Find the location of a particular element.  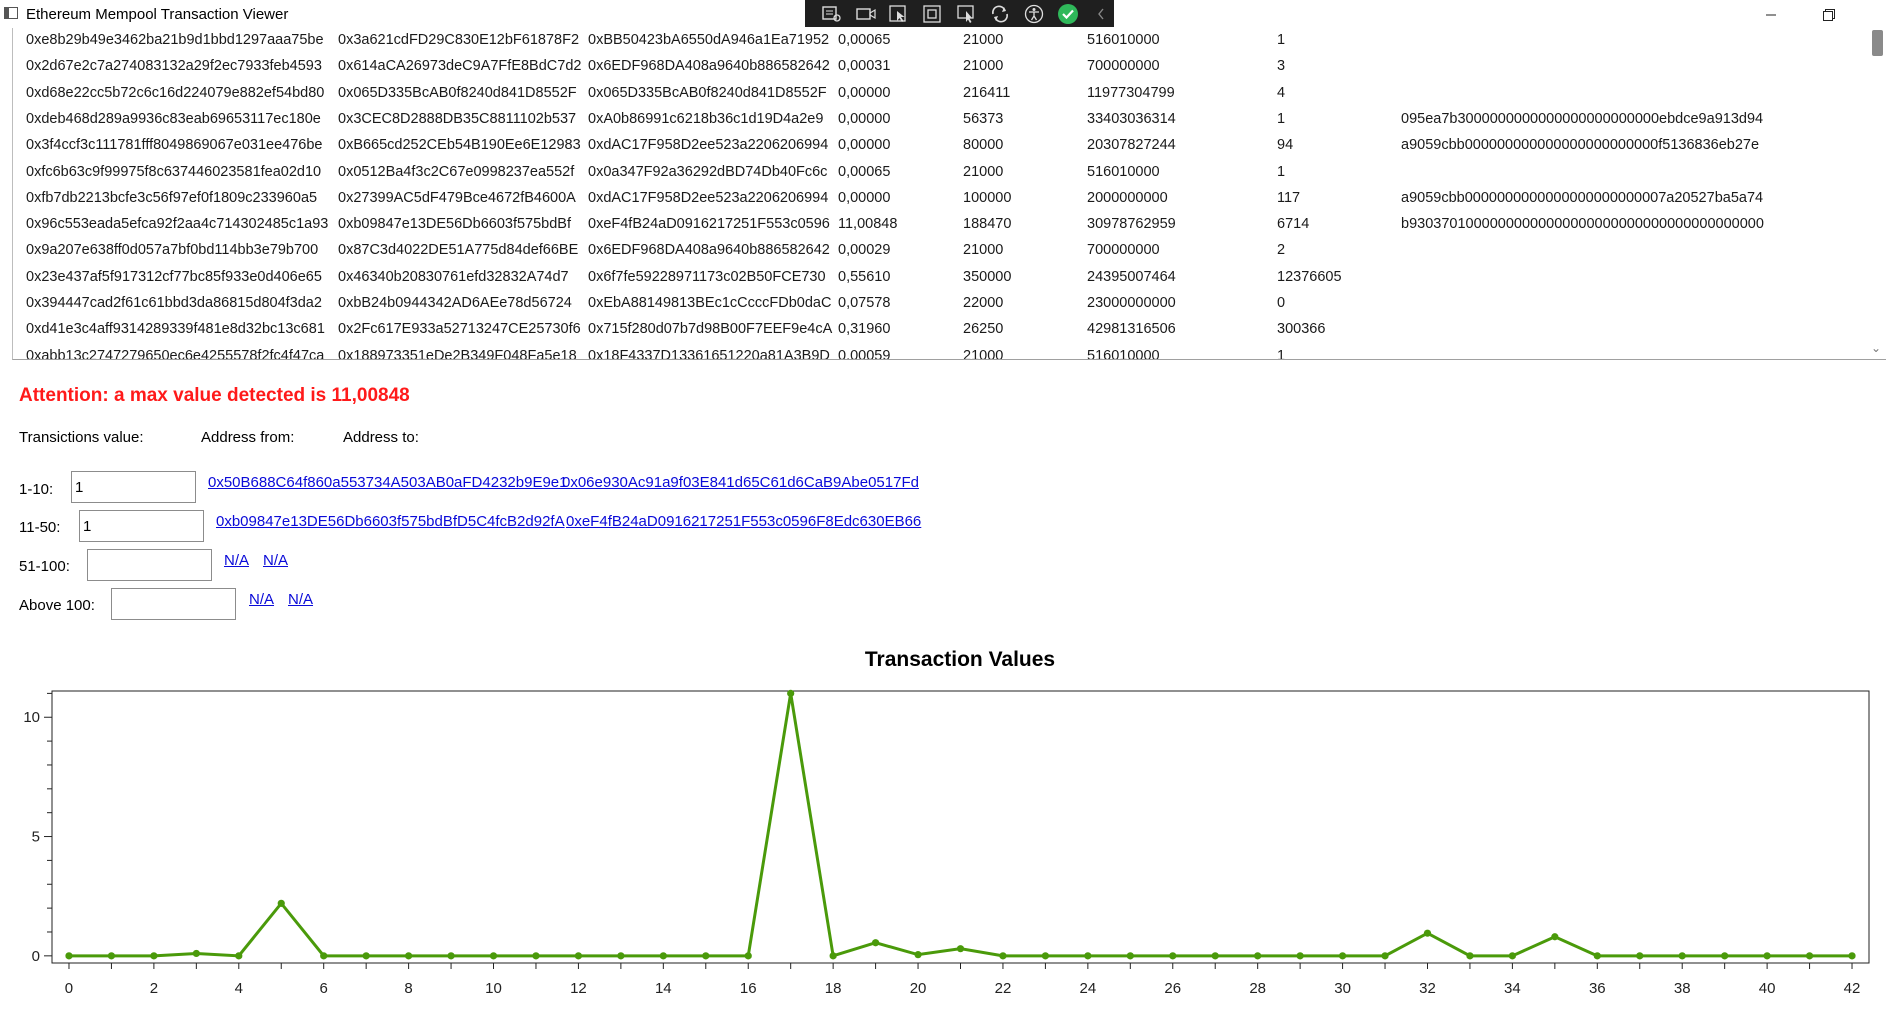

accessibility-icon is located at coordinates (1034, 14).